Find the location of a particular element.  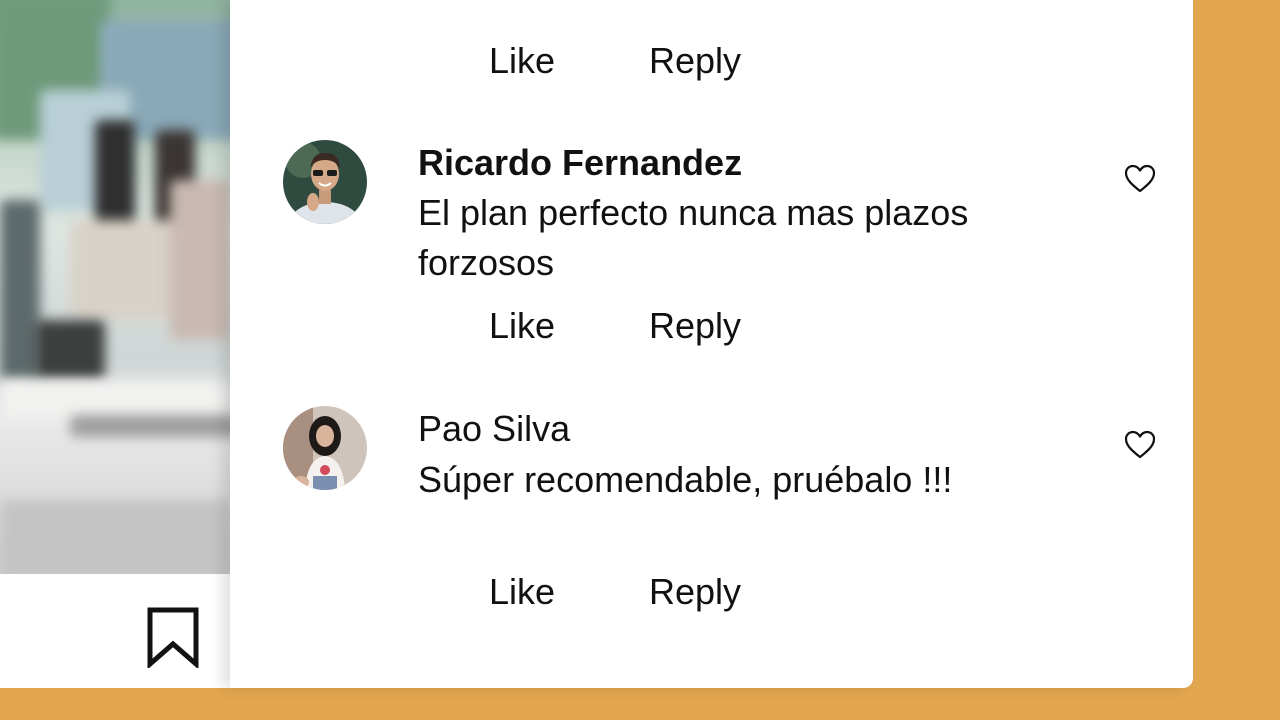

bookmark-icon is located at coordinates (173, 638).